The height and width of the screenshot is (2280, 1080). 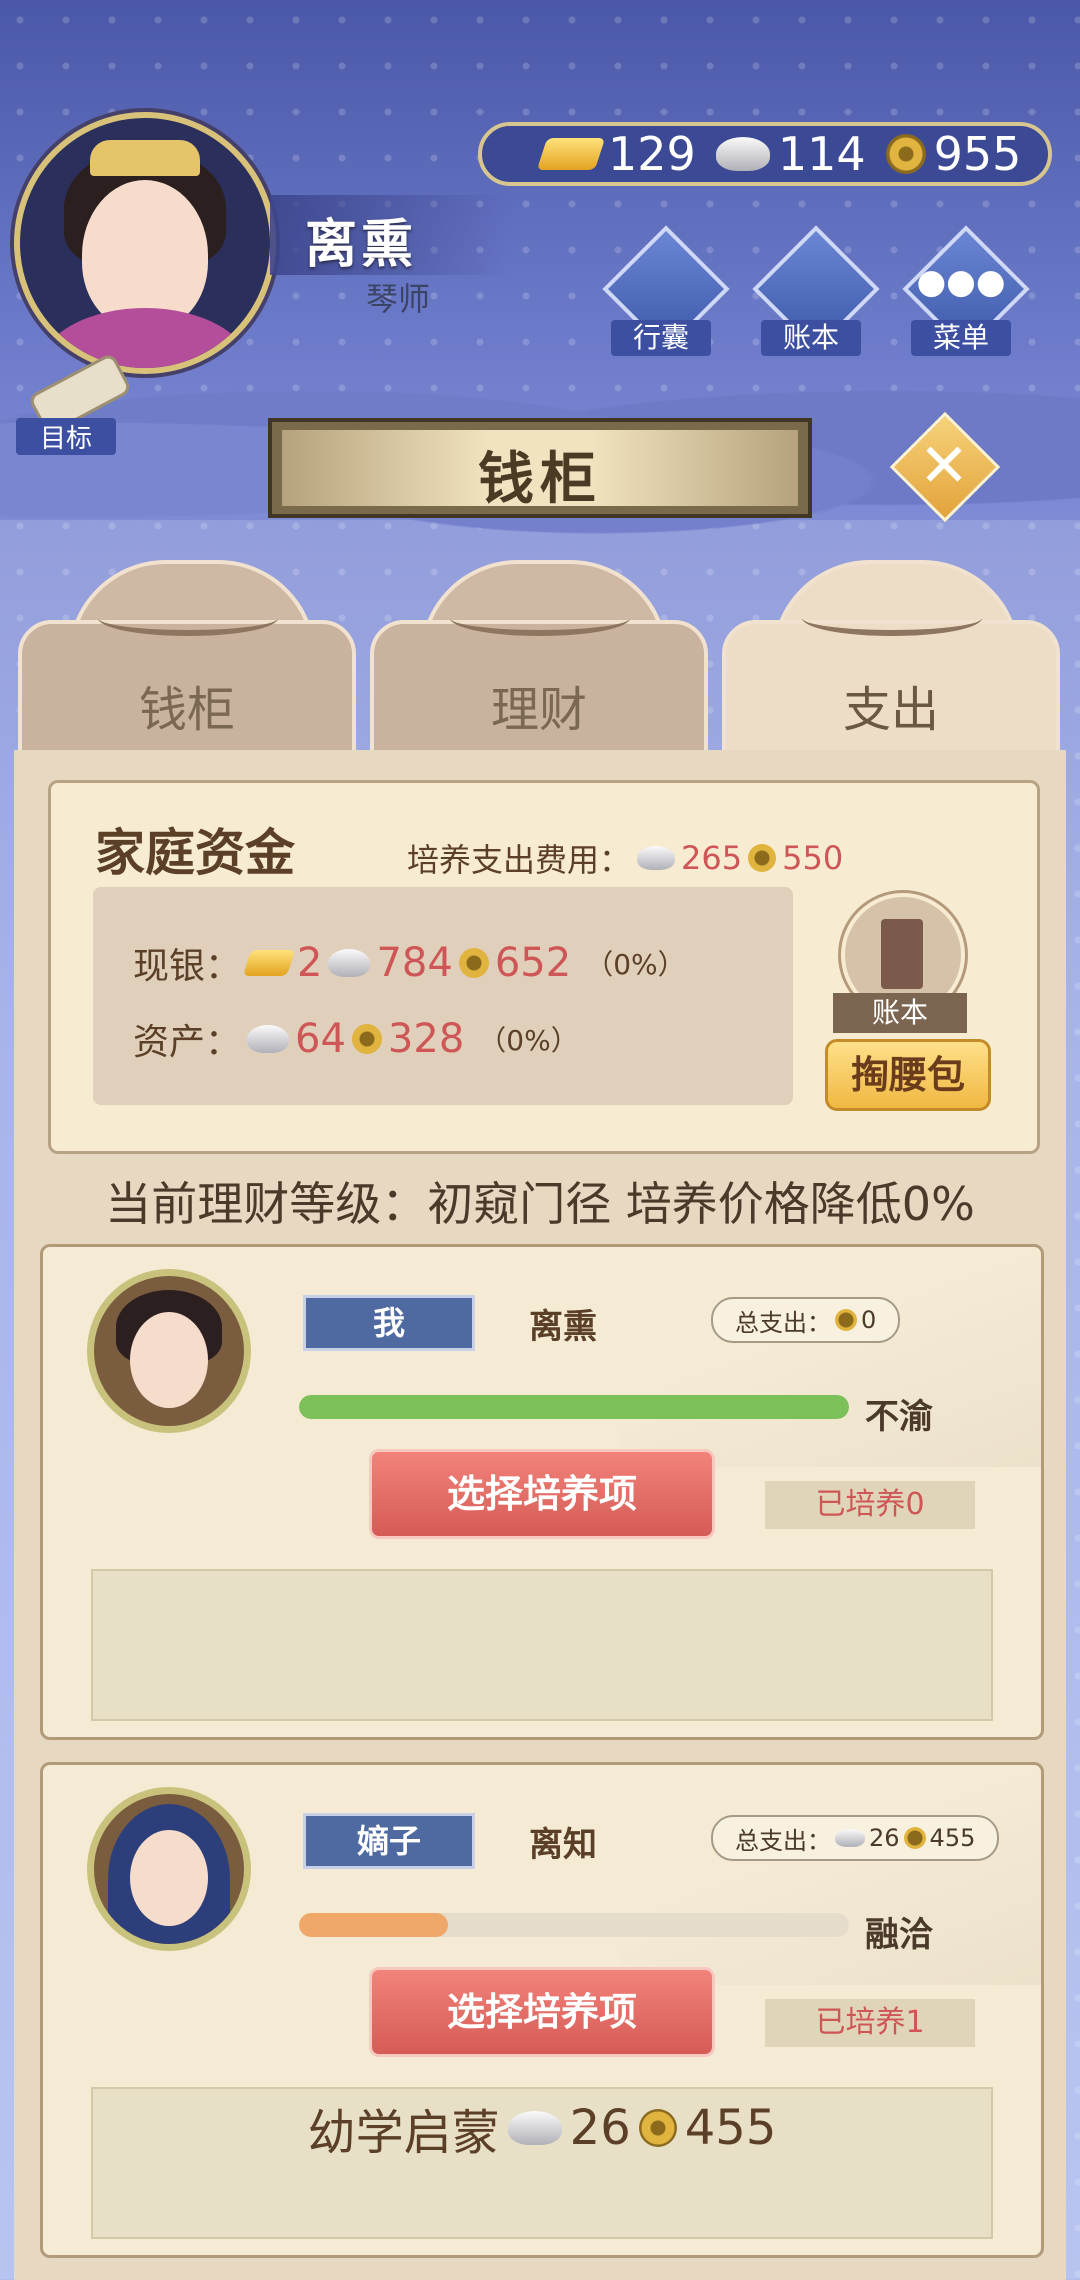 What do you see at coordinates (712, 858) in the screenshot?
I see `cost-silver: 265` at bounding box center [712, 858].